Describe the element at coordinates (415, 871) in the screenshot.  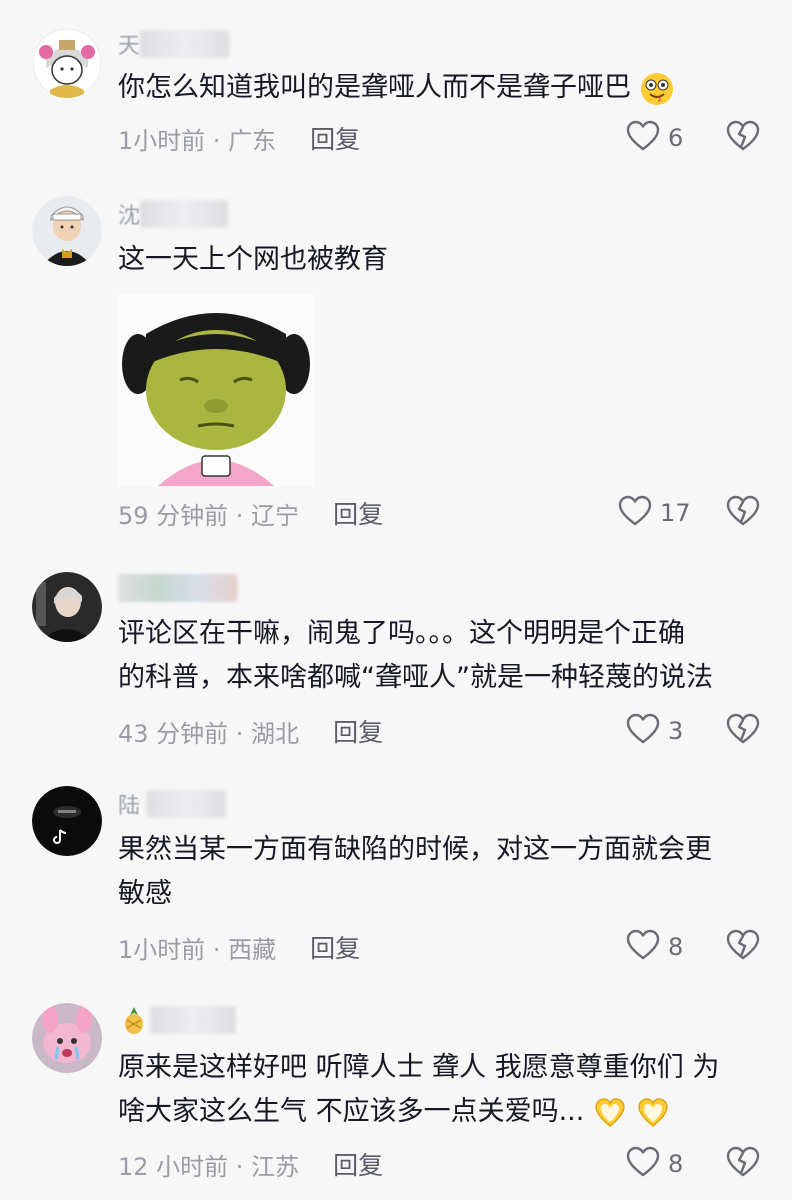
I see `comment-text: 果然当某一方面有缺陷的时候，对这一方面就会更 敏感` at that location.